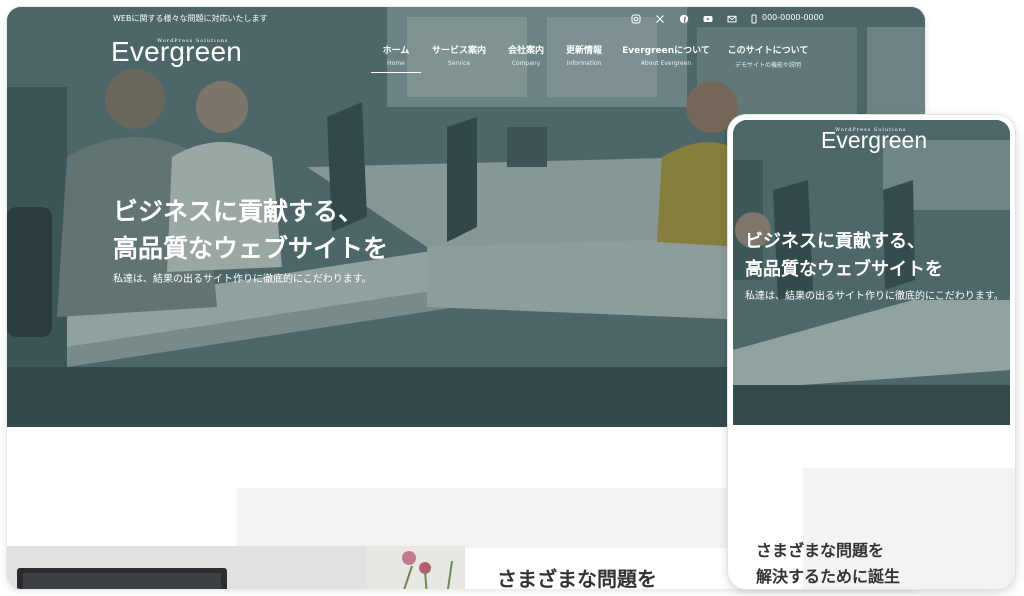 The height and width of the screenshot is (596, 1024). What do you see at coordinates (193, 41) in the screenshot?
I see `logo-subtext: WordPress Solutions` at bounding box center [193, 41].